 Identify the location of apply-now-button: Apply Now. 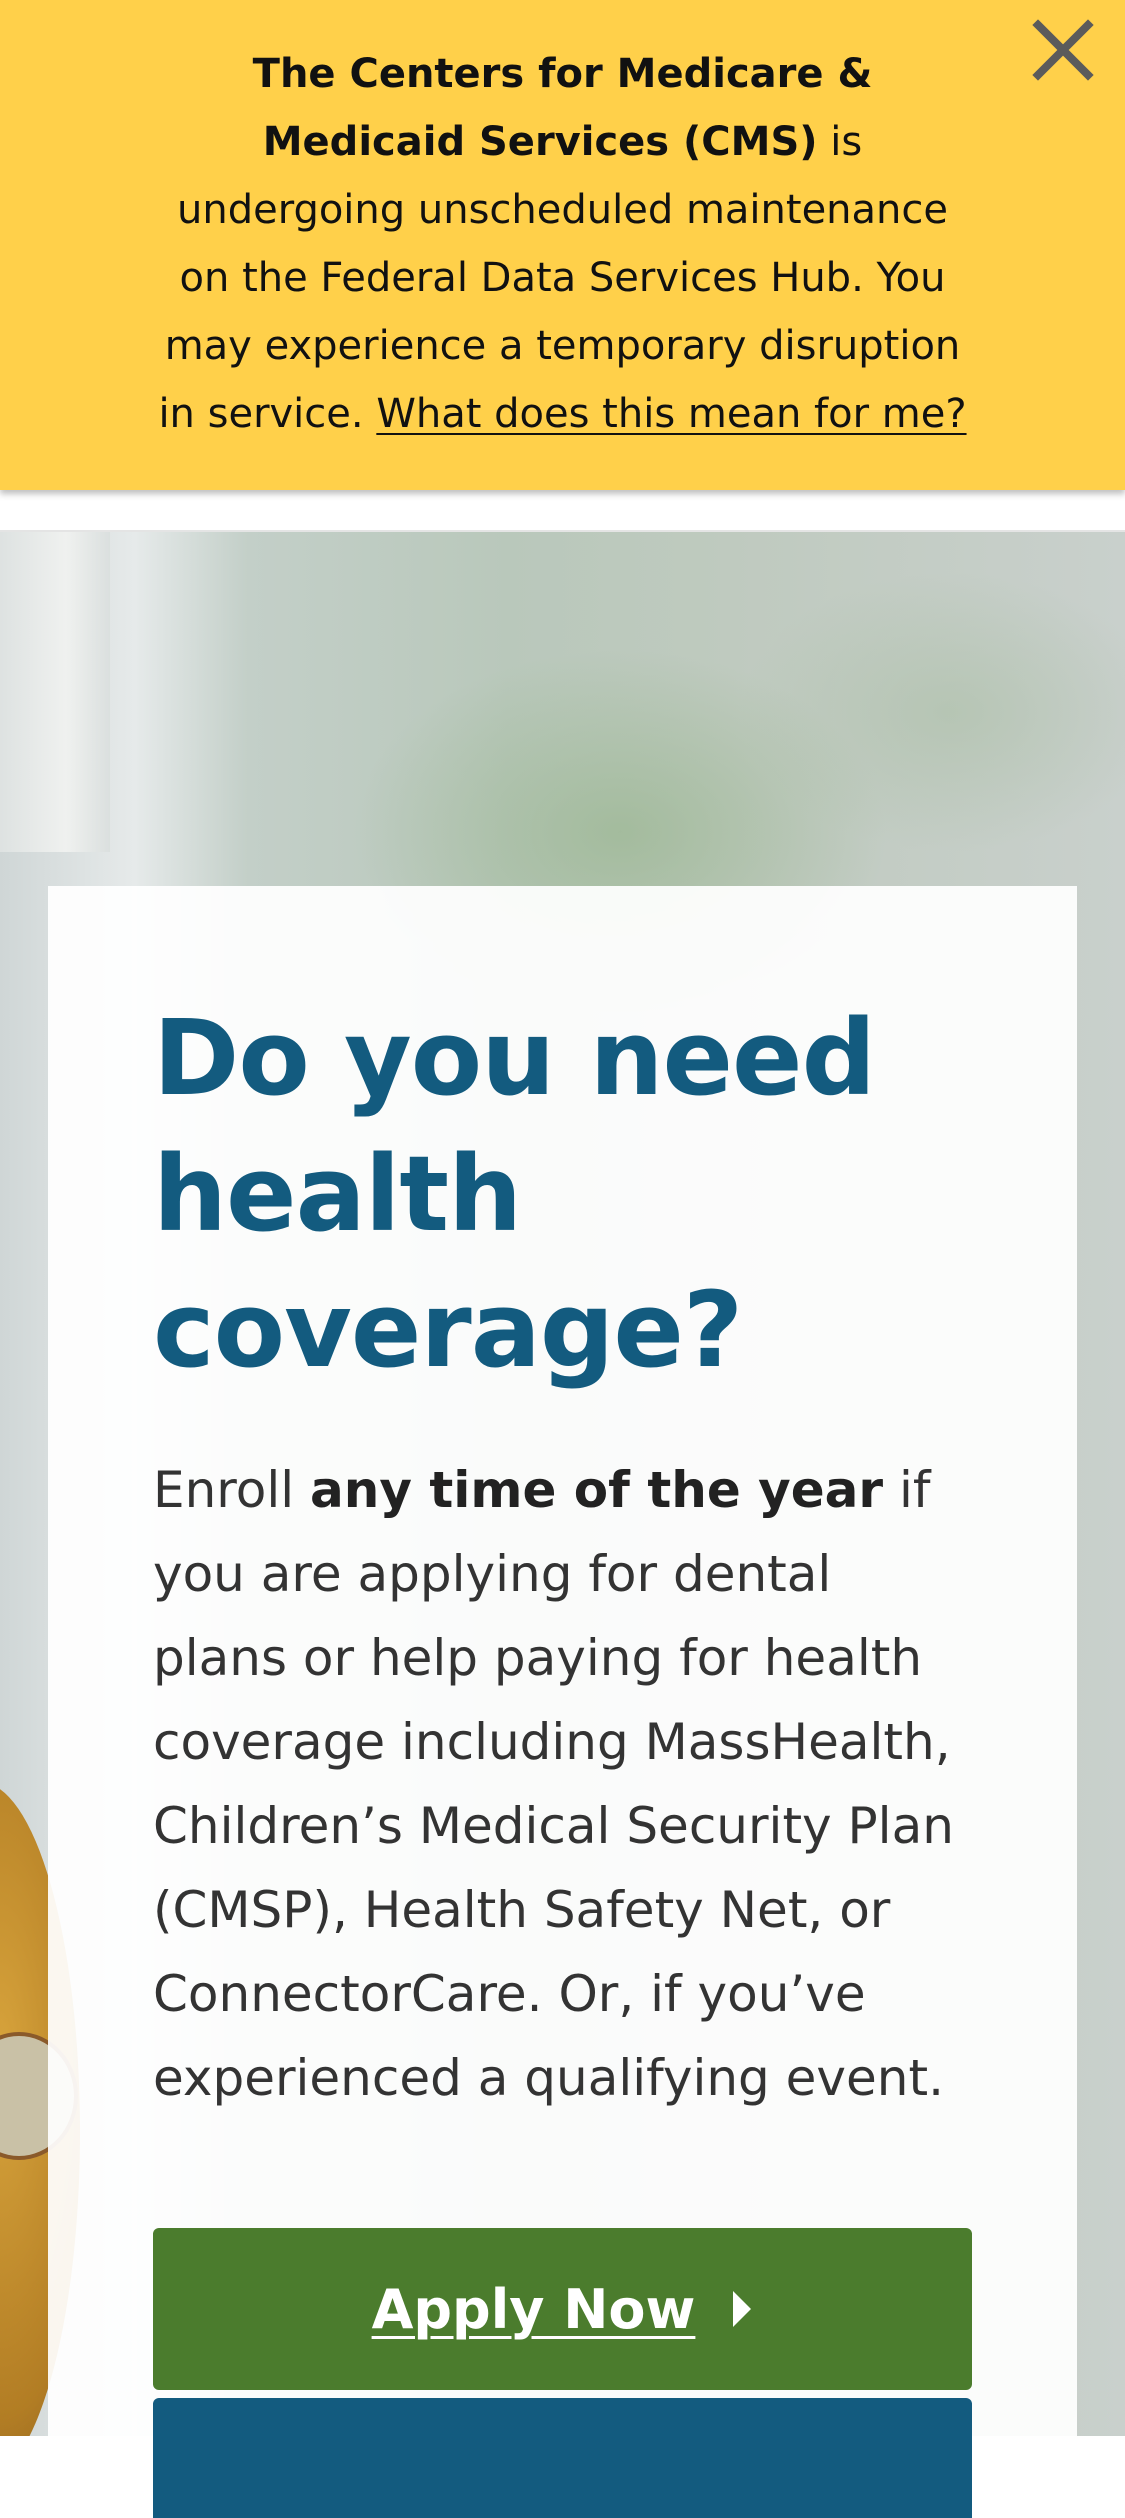
(562, 2309).